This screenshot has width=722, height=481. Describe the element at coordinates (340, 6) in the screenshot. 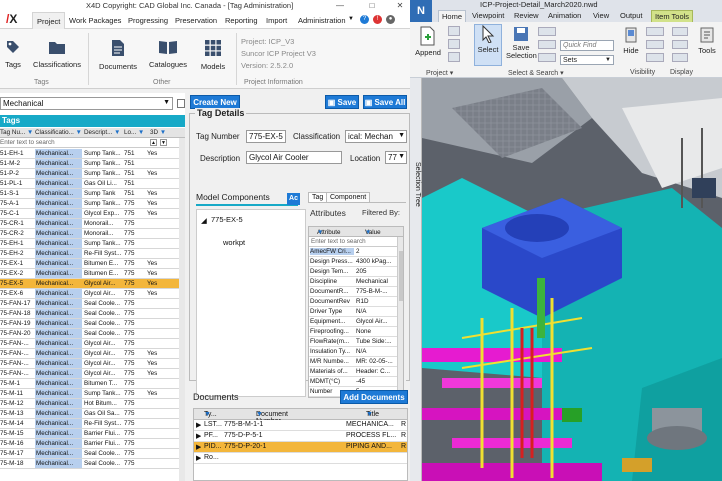

I see `minimize-icon: —` at that location.